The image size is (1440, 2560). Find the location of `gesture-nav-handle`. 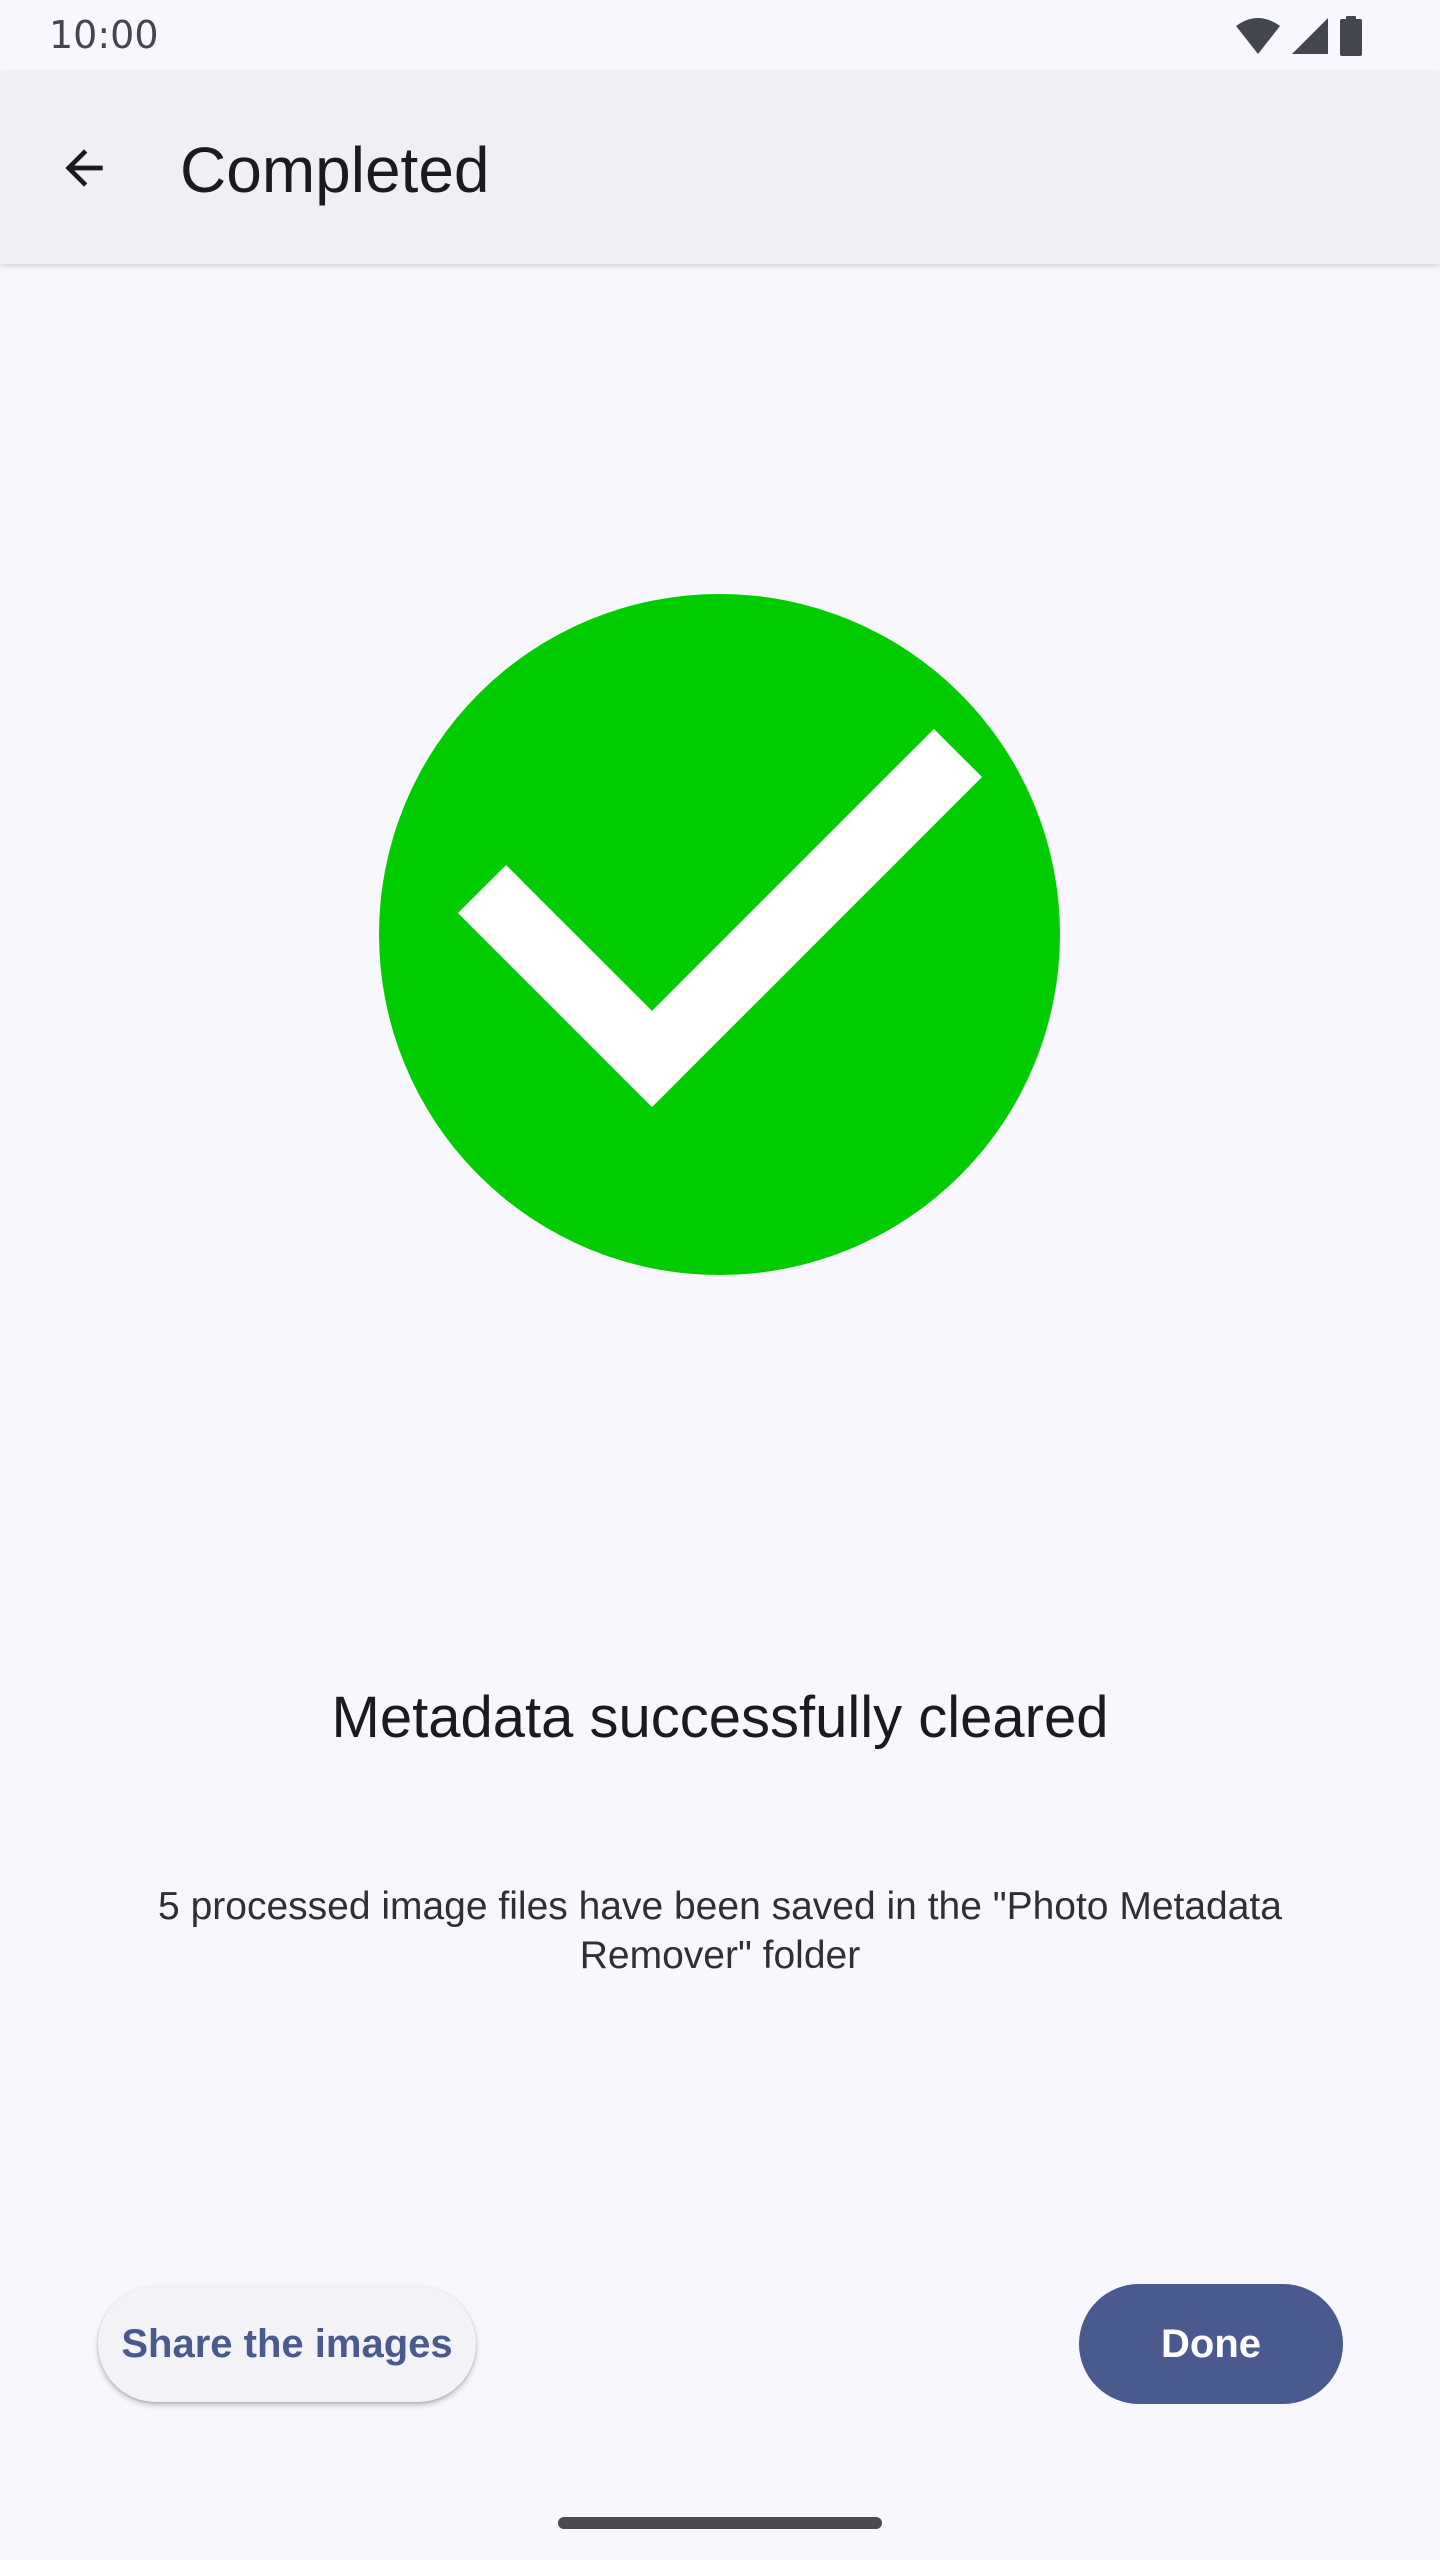

gesture-nav-handle is located at coordinates (720, 2523).